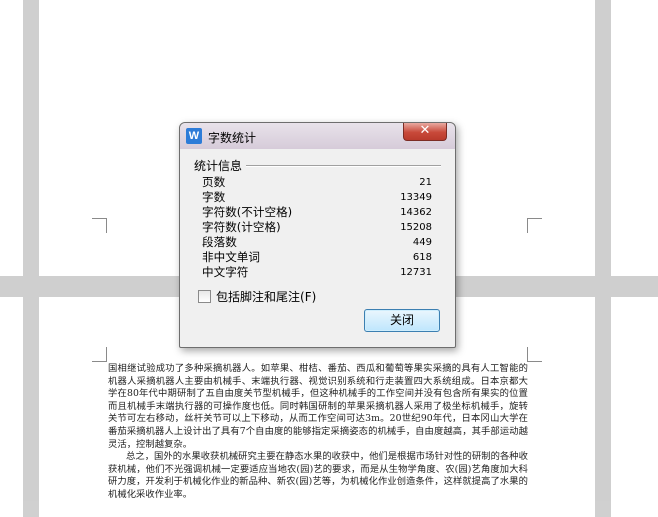 Image resolution: width=658 pixels, height=517 pixels. What do you see at coordinates (317, 197) in the screenshot?
I see `stat-row: 字数 13349` at bounding box center [317, 197].